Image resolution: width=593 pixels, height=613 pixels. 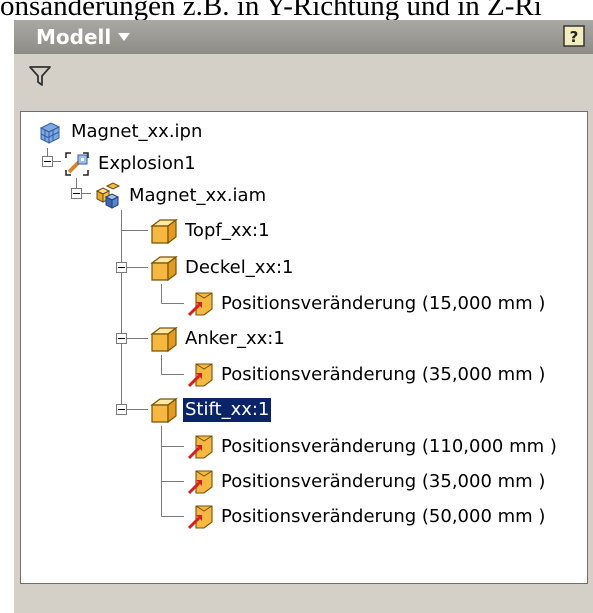 What do you see at coordinates (121, 267) in the screenshot?
I see `collapse-deckel-toggle` at bounding box center [121, 267].